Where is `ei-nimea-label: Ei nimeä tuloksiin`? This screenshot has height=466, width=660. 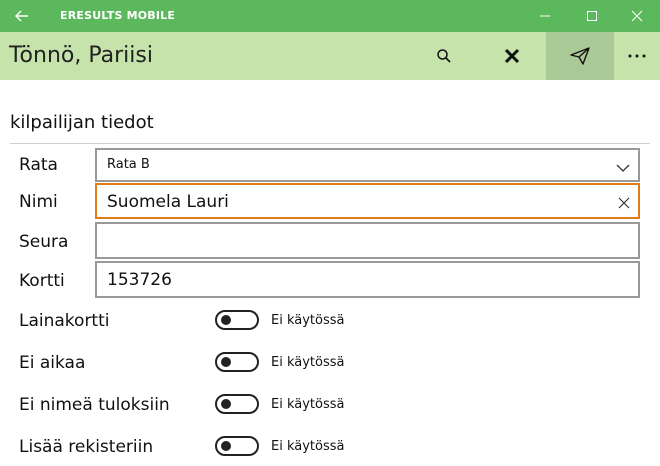 ei-nimea-label: Ei nimeä tuloksiin is located at coordinates (94, 405).